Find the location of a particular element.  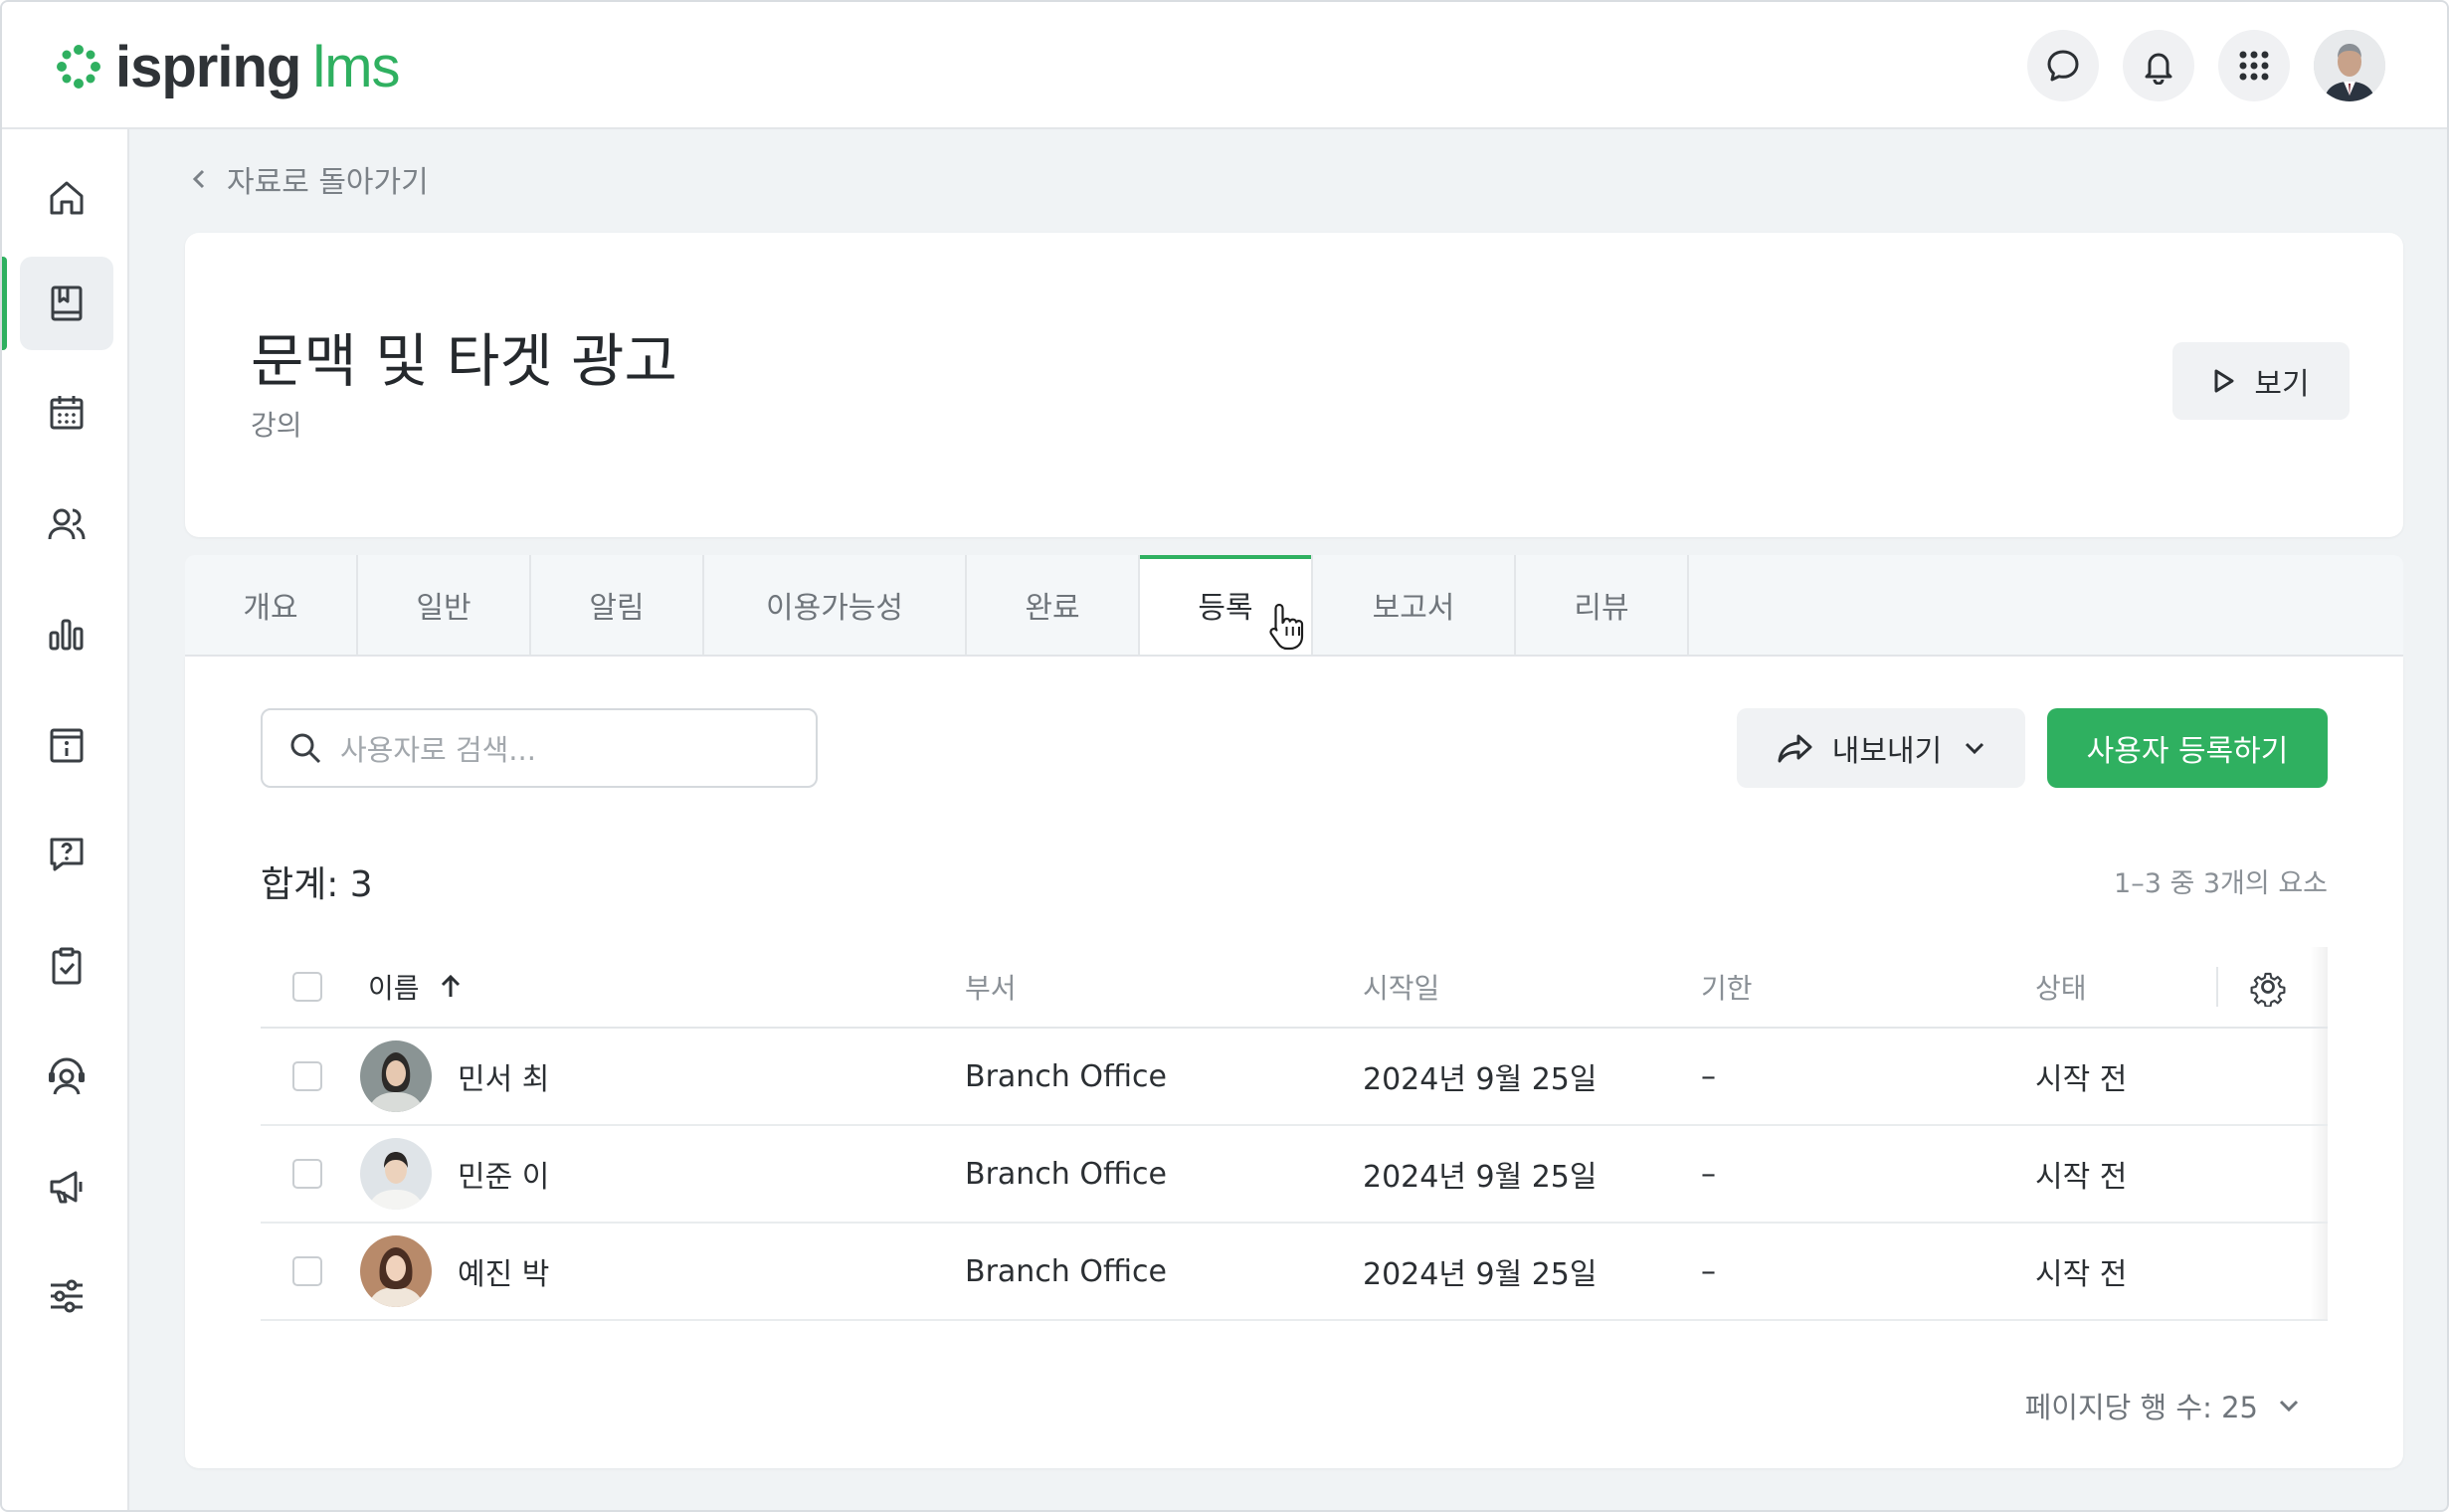

info-calendar-icon is located at coordinates (67, 745).